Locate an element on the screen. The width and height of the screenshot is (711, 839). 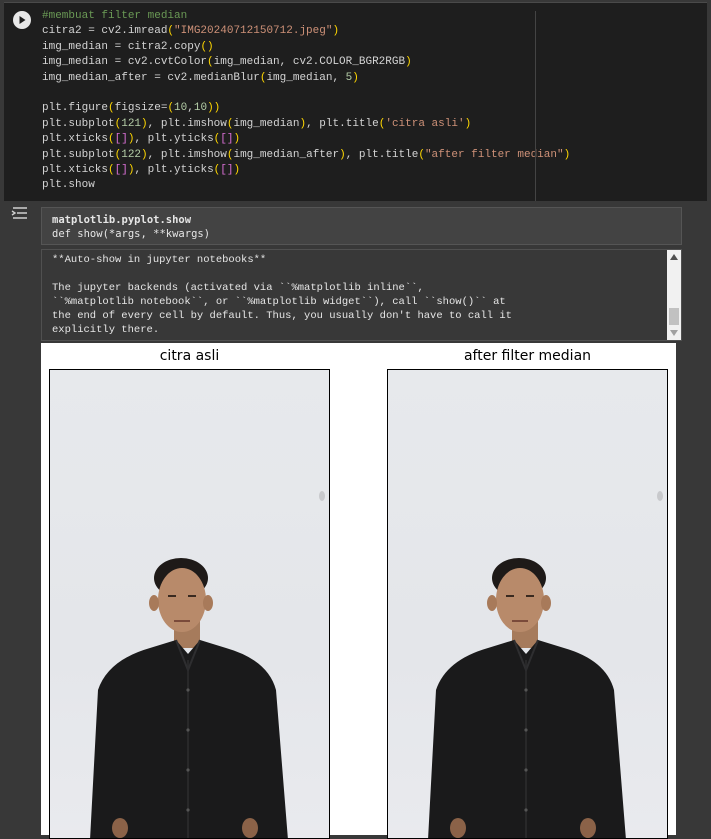
play-icon is located at coordinates (22, 20).